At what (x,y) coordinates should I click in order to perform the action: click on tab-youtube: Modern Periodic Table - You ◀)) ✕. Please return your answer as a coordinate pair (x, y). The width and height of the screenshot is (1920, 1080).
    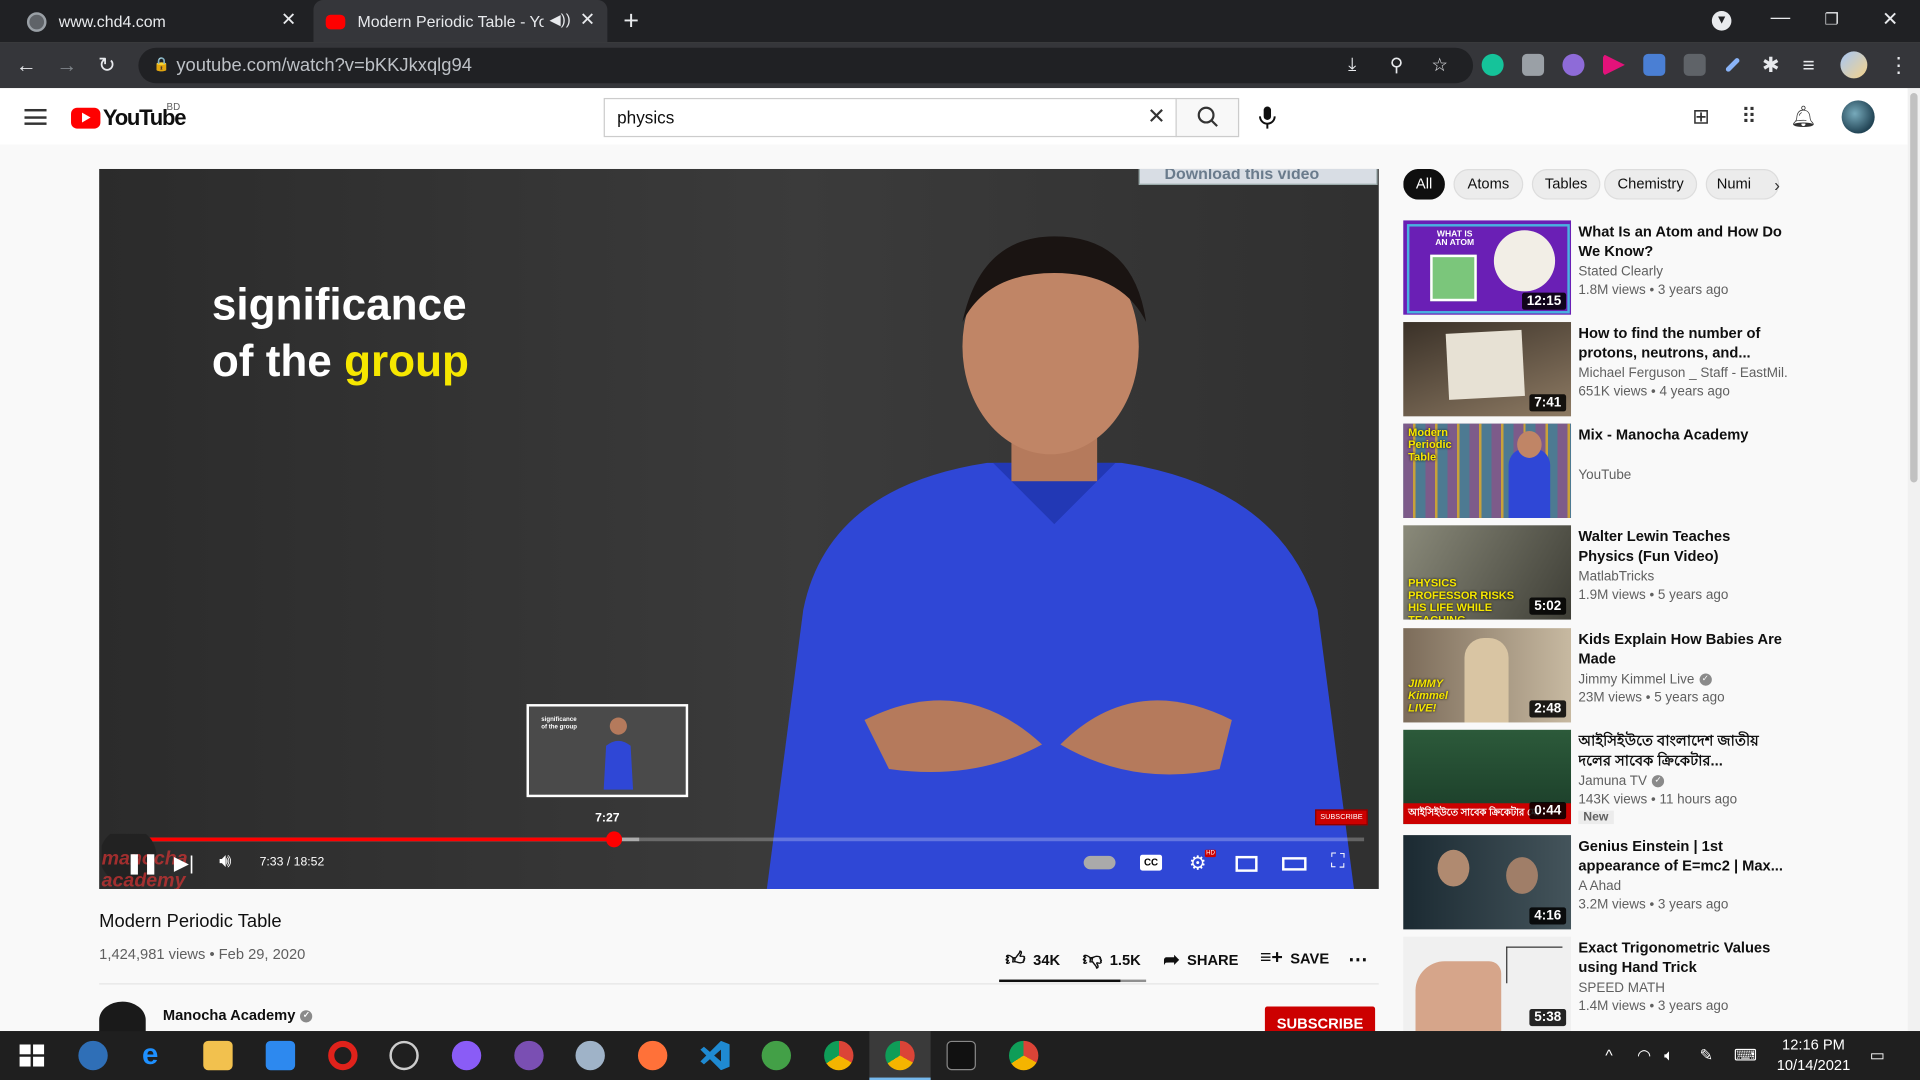
    Looking at the image, I should click on (460, 21).